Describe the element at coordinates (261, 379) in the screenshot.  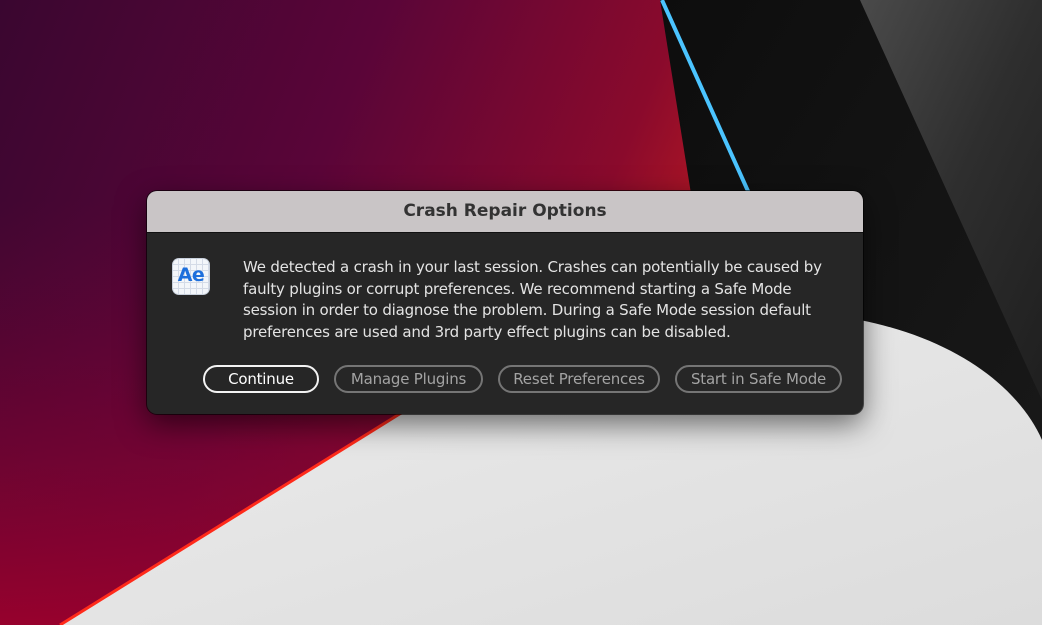
I see `continue-button: Continue` at that location.